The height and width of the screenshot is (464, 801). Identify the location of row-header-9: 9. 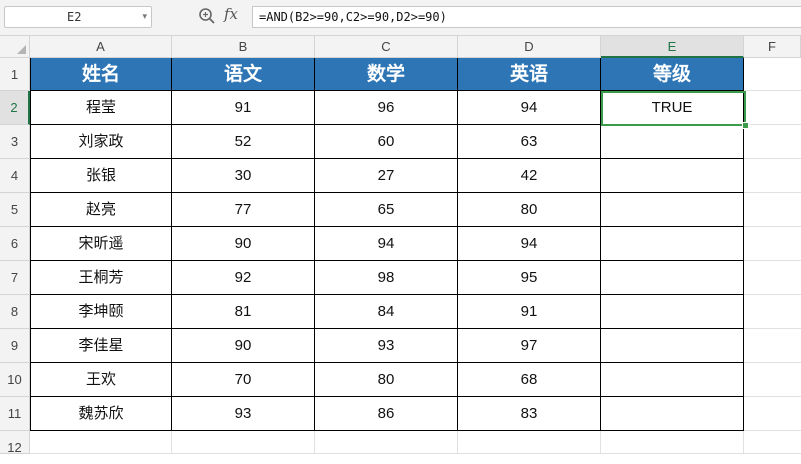
(15, 346).